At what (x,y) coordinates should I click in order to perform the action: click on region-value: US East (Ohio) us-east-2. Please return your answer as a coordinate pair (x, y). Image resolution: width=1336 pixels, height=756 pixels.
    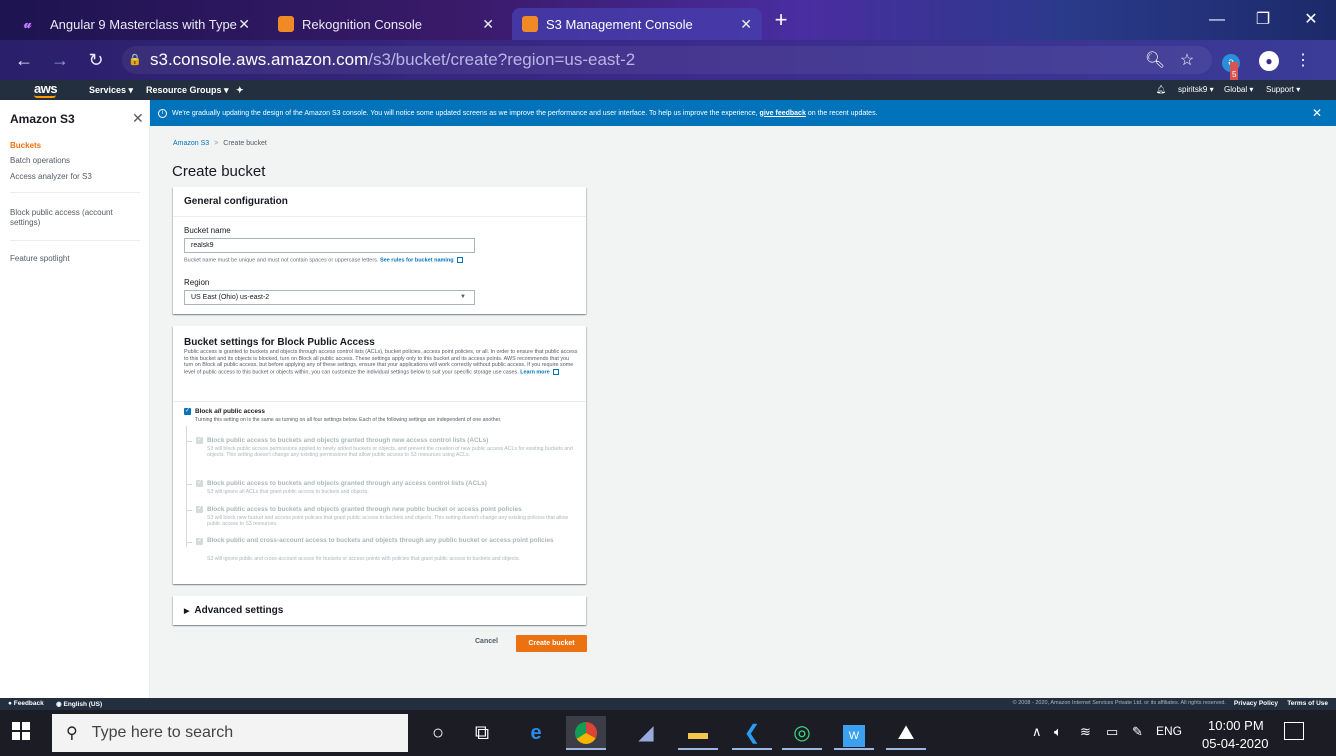
    Looking at the image, I should click on (230, 297).